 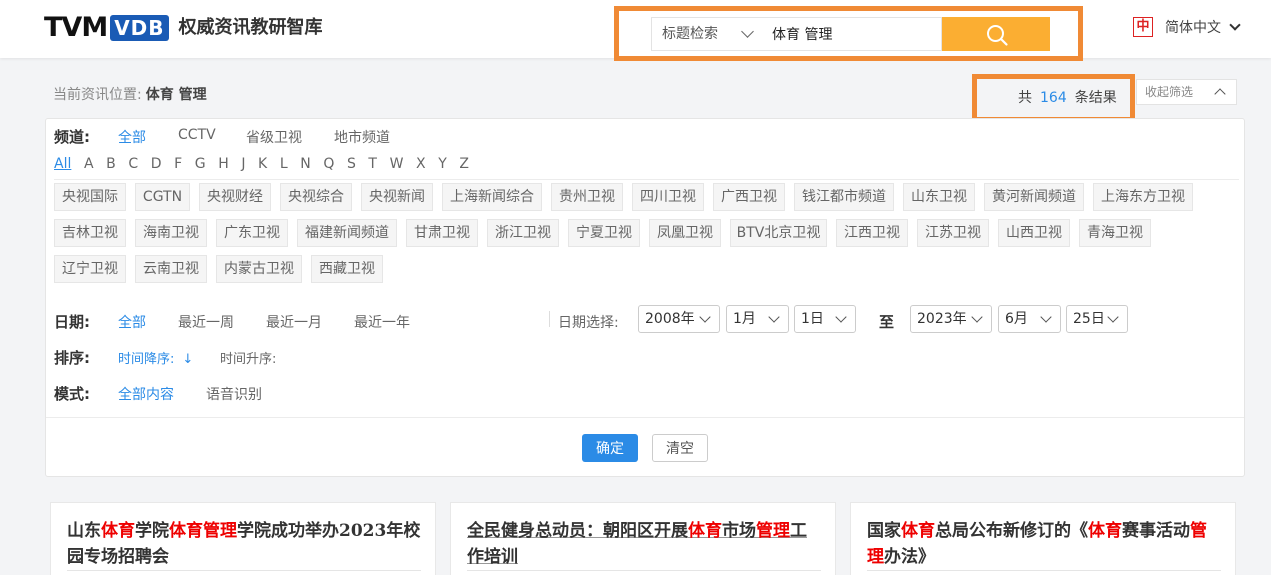 What do you see at coordinates (252, 233) in the screenshot?
I see `channel-tag: 广东卫视` at bounding box center [252, 233].